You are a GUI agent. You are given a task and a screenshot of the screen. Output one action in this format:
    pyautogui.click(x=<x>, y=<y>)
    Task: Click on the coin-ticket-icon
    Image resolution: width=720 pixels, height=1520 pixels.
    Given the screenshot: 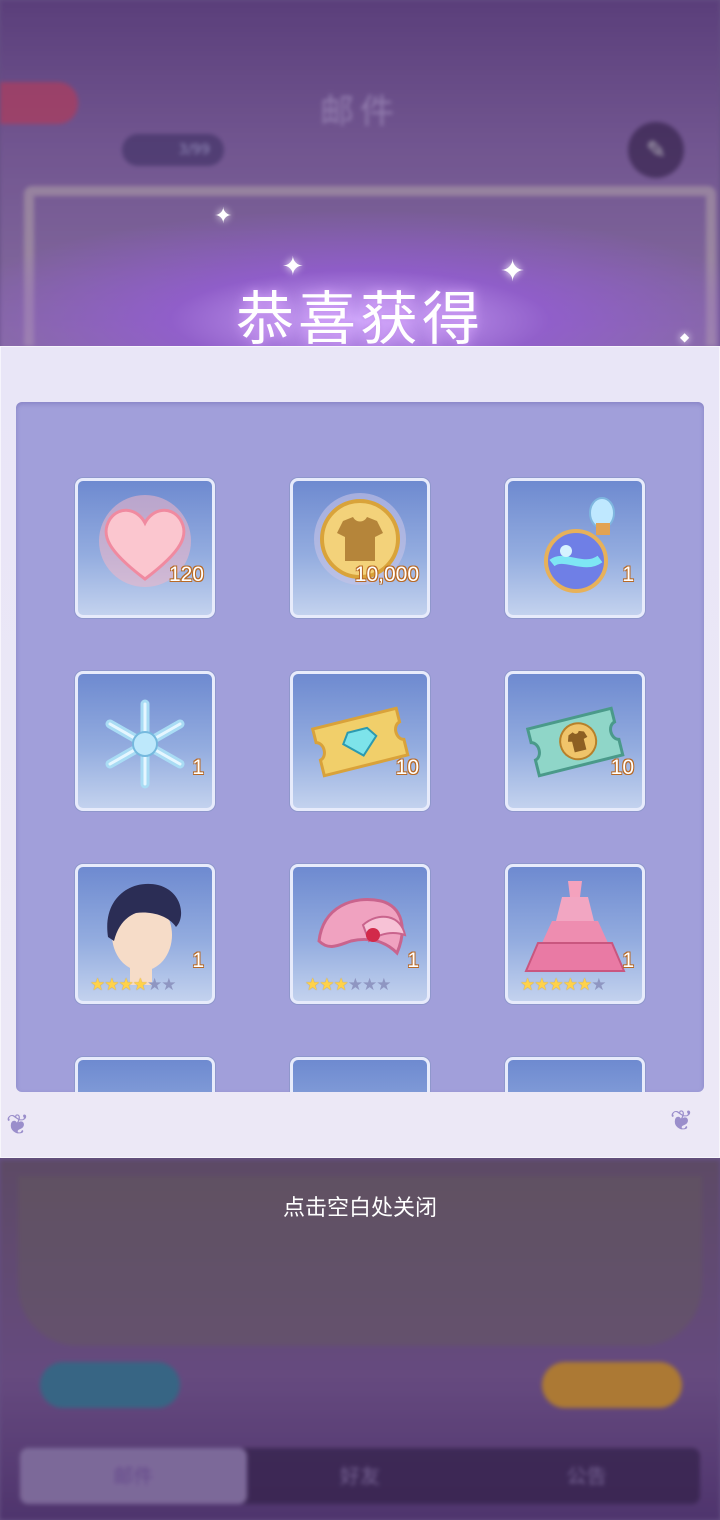 What is the action you would take?
    pyautogui.click(x=575, y=742)
    